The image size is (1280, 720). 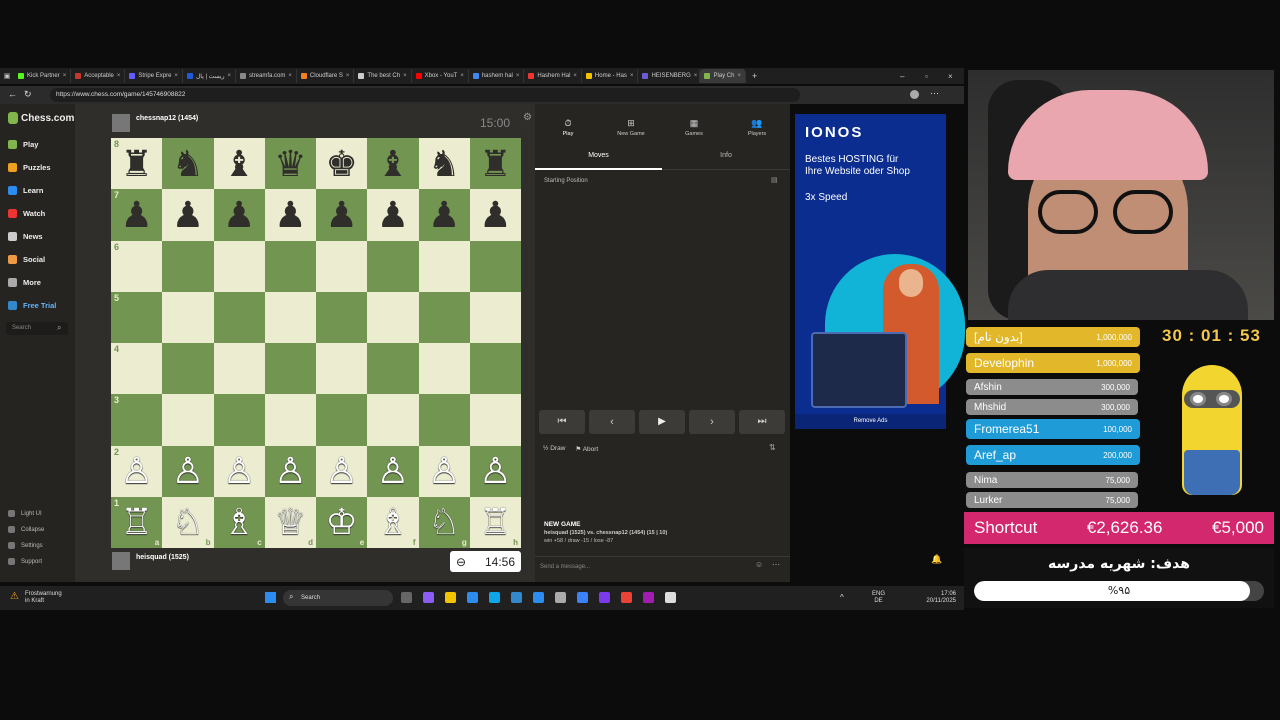 I want to click on nav-item-news: News, so click(x=25, y=236).